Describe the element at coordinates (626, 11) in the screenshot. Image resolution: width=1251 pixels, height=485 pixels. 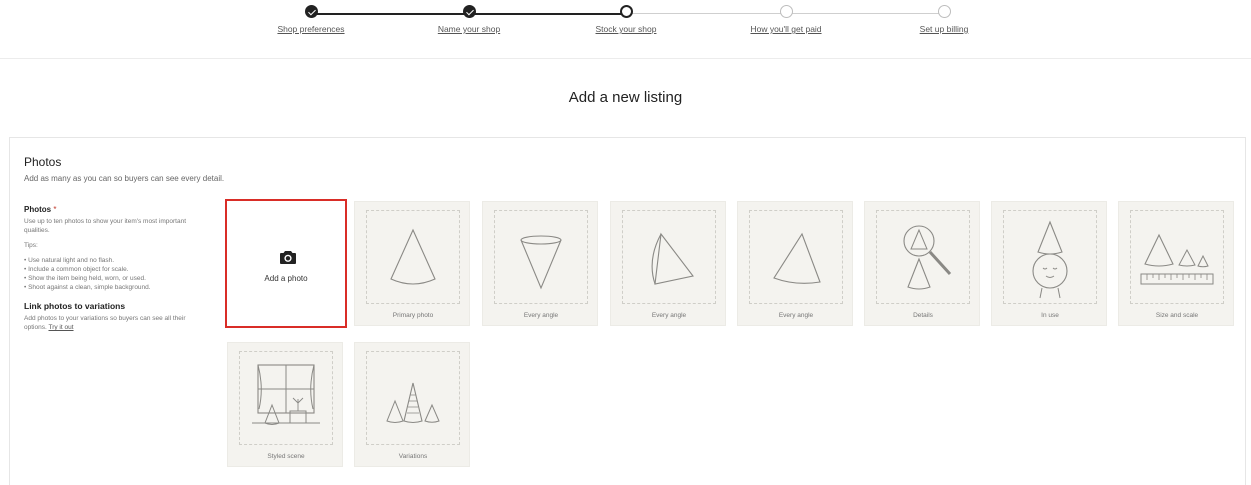
I see `current-step-icon` at that location.